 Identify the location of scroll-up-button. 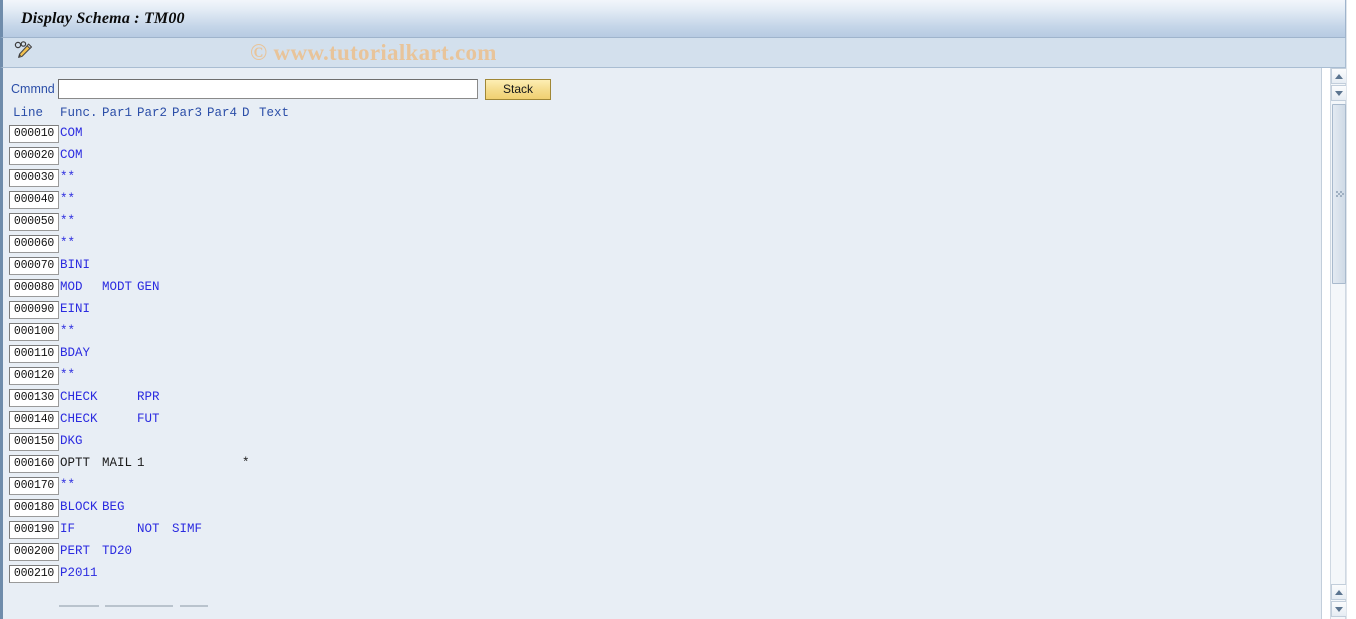
(1339, 76).